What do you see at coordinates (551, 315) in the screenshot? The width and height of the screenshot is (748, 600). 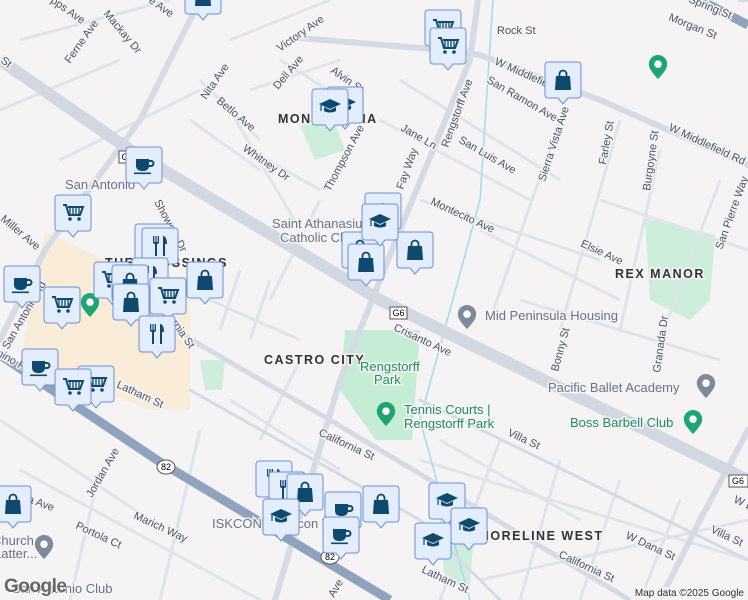 I see `place-label: Mid Peninsula Housing` at bounding box center [551, 315].